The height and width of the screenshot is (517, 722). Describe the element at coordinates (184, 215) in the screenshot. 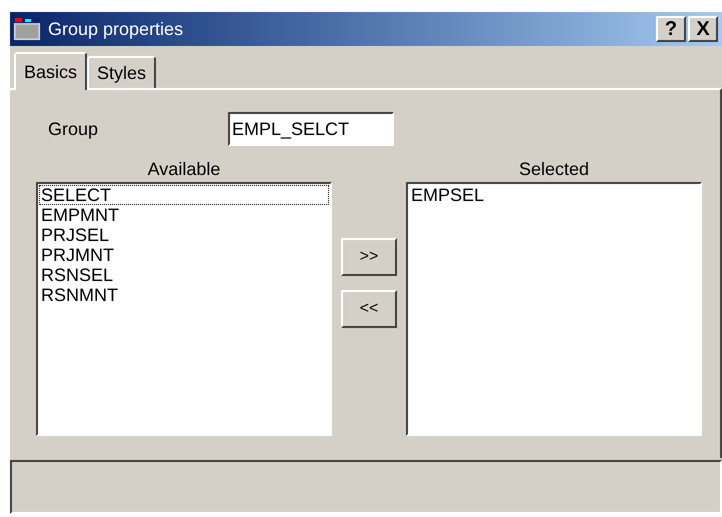

I see `list-item: EMPMNT` at that location.